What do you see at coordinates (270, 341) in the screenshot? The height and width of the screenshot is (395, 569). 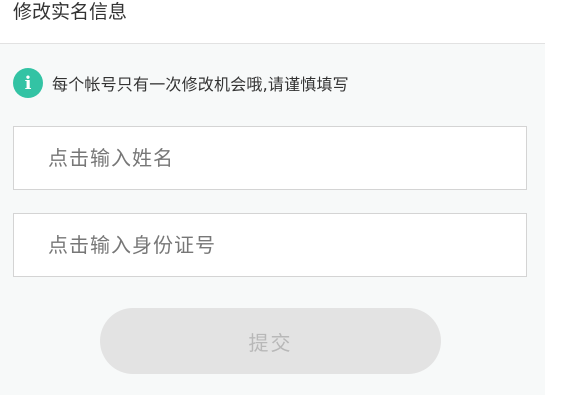 I see `submit-button: 提交` at bounding box center [270, 341].